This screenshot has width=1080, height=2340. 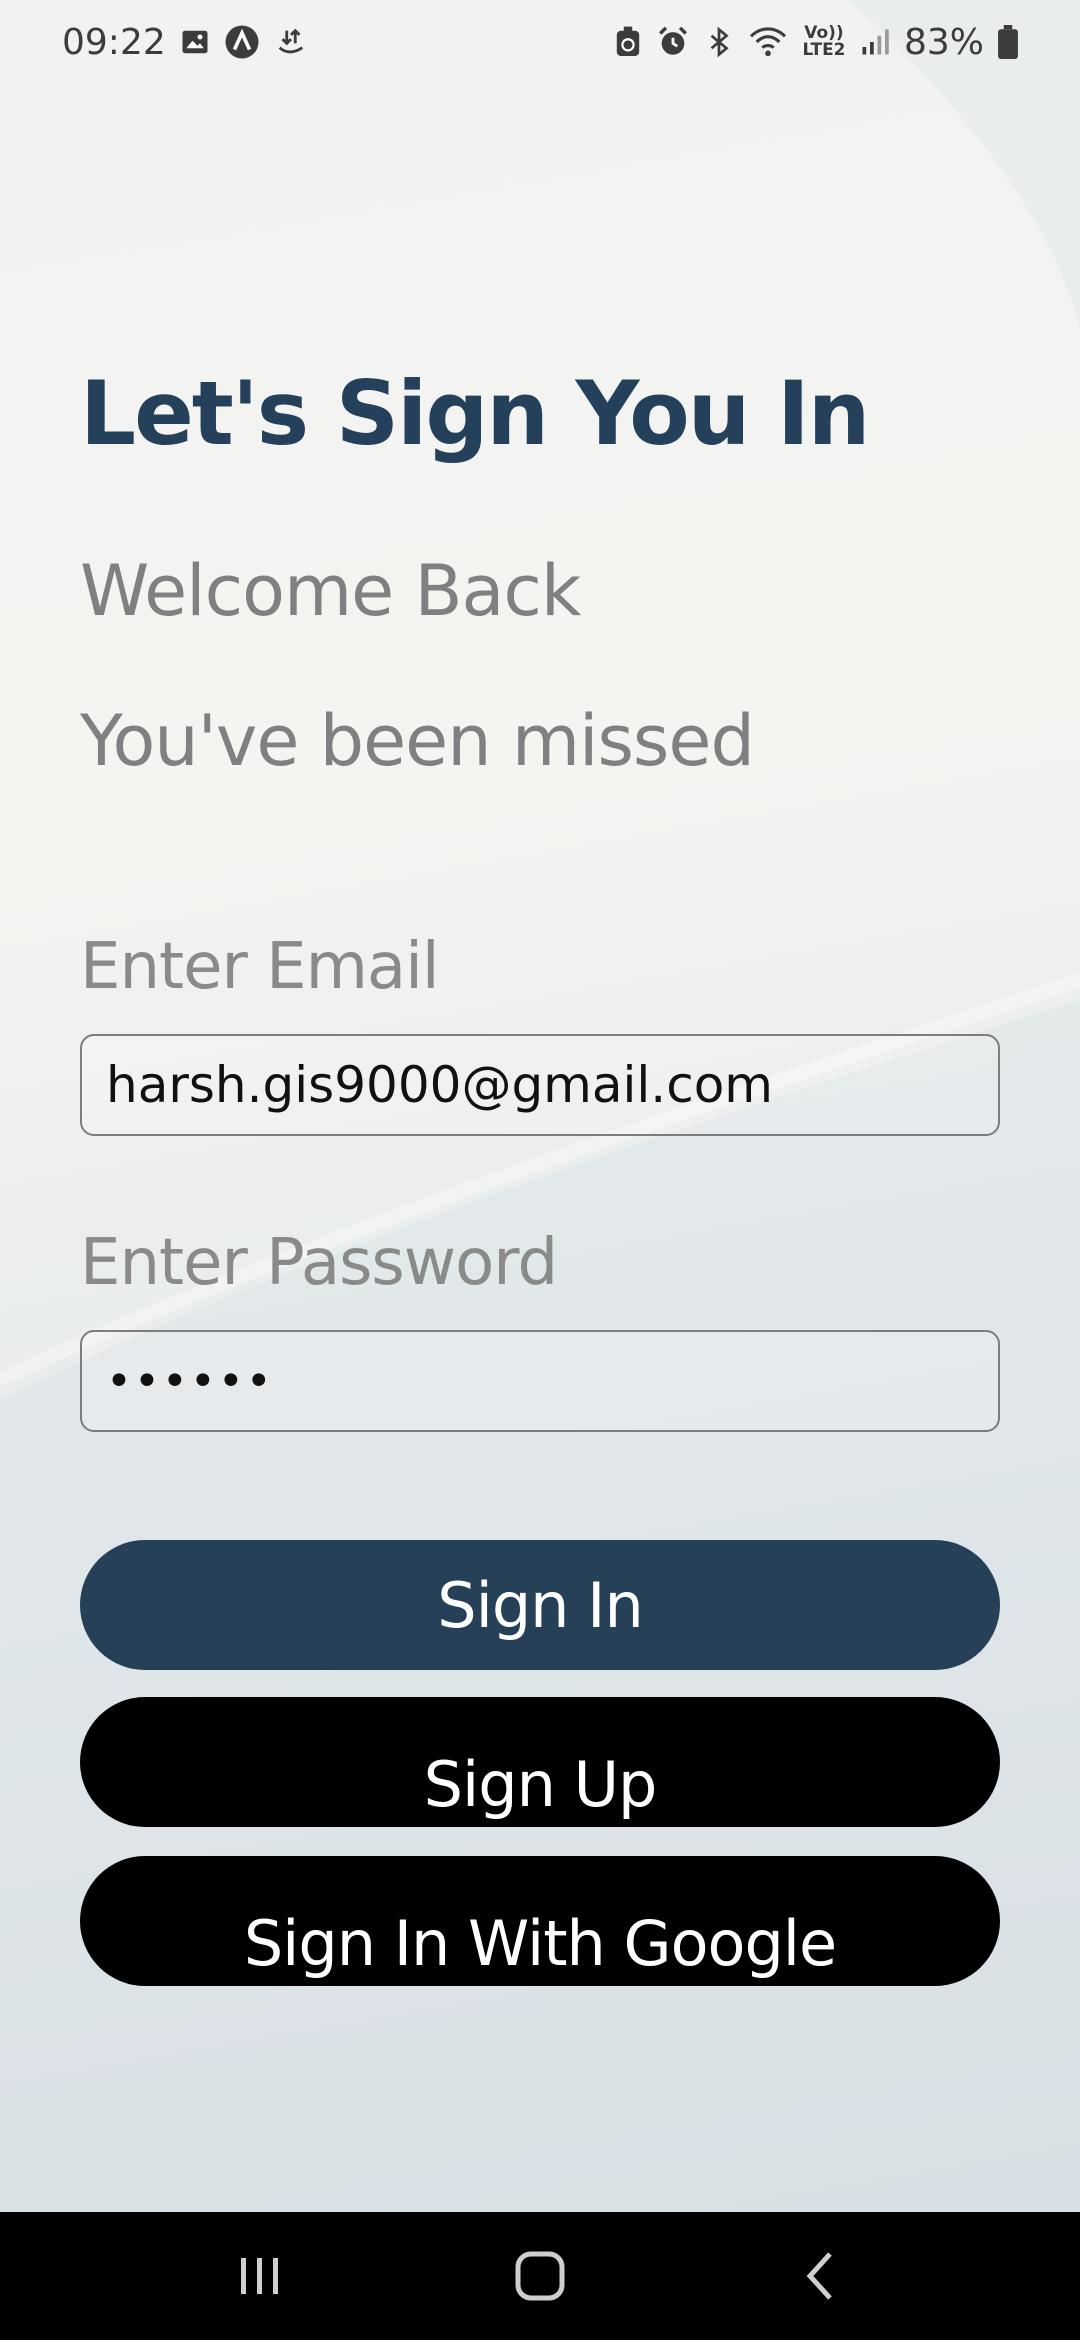 I want to click on battery-percent: 83%, so click(x=943, y=42).